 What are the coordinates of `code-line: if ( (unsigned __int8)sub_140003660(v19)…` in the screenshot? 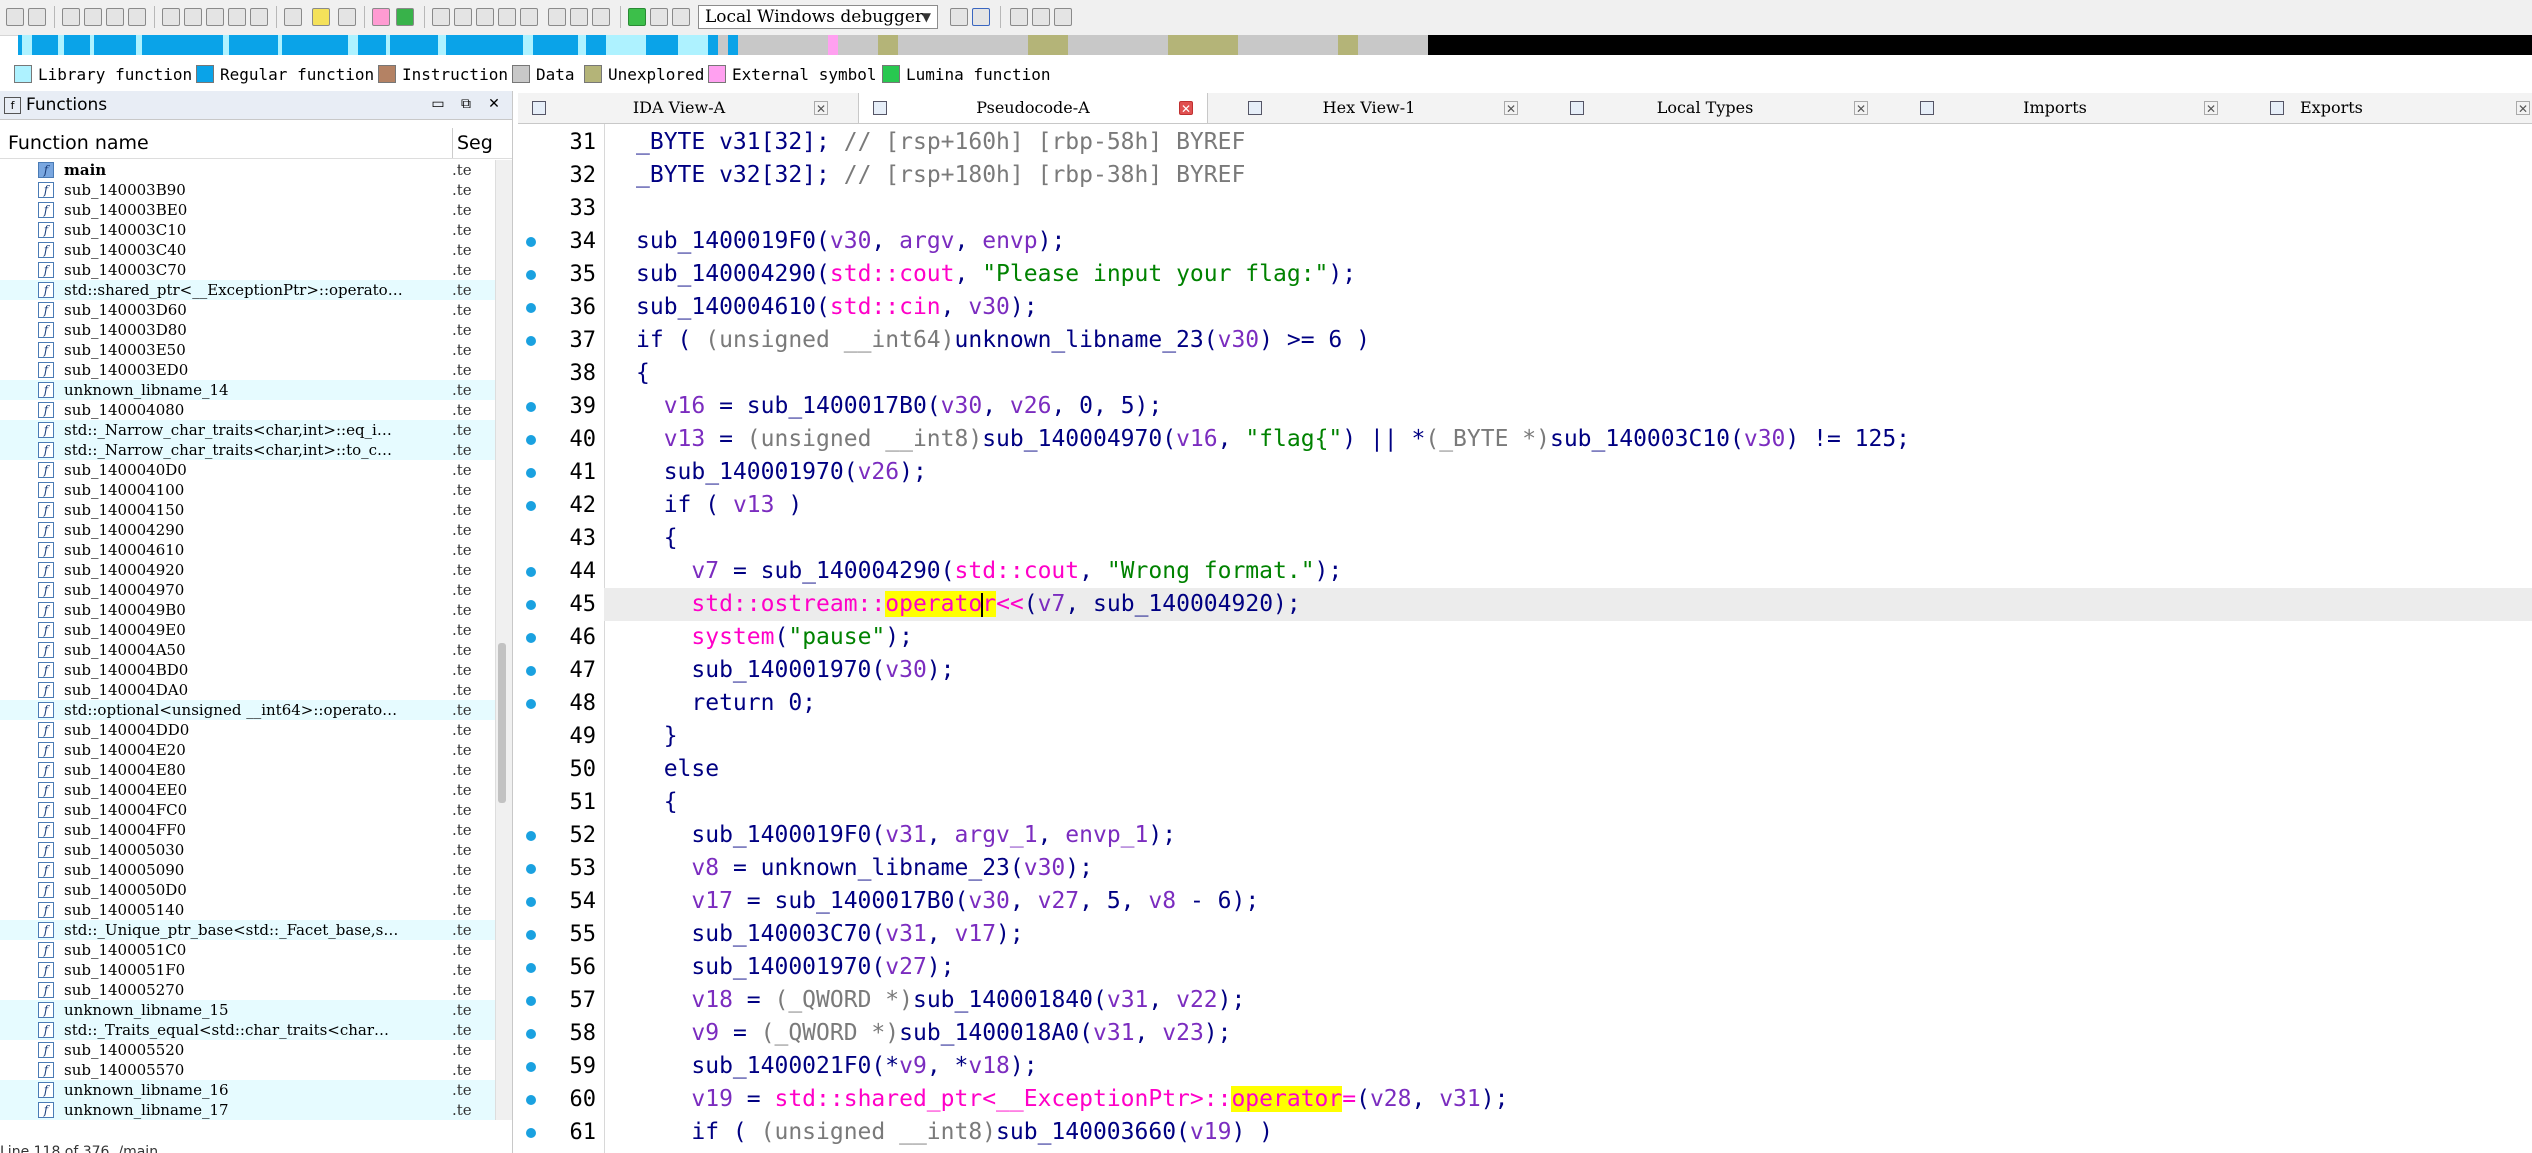 It's located at (1584, 1132).